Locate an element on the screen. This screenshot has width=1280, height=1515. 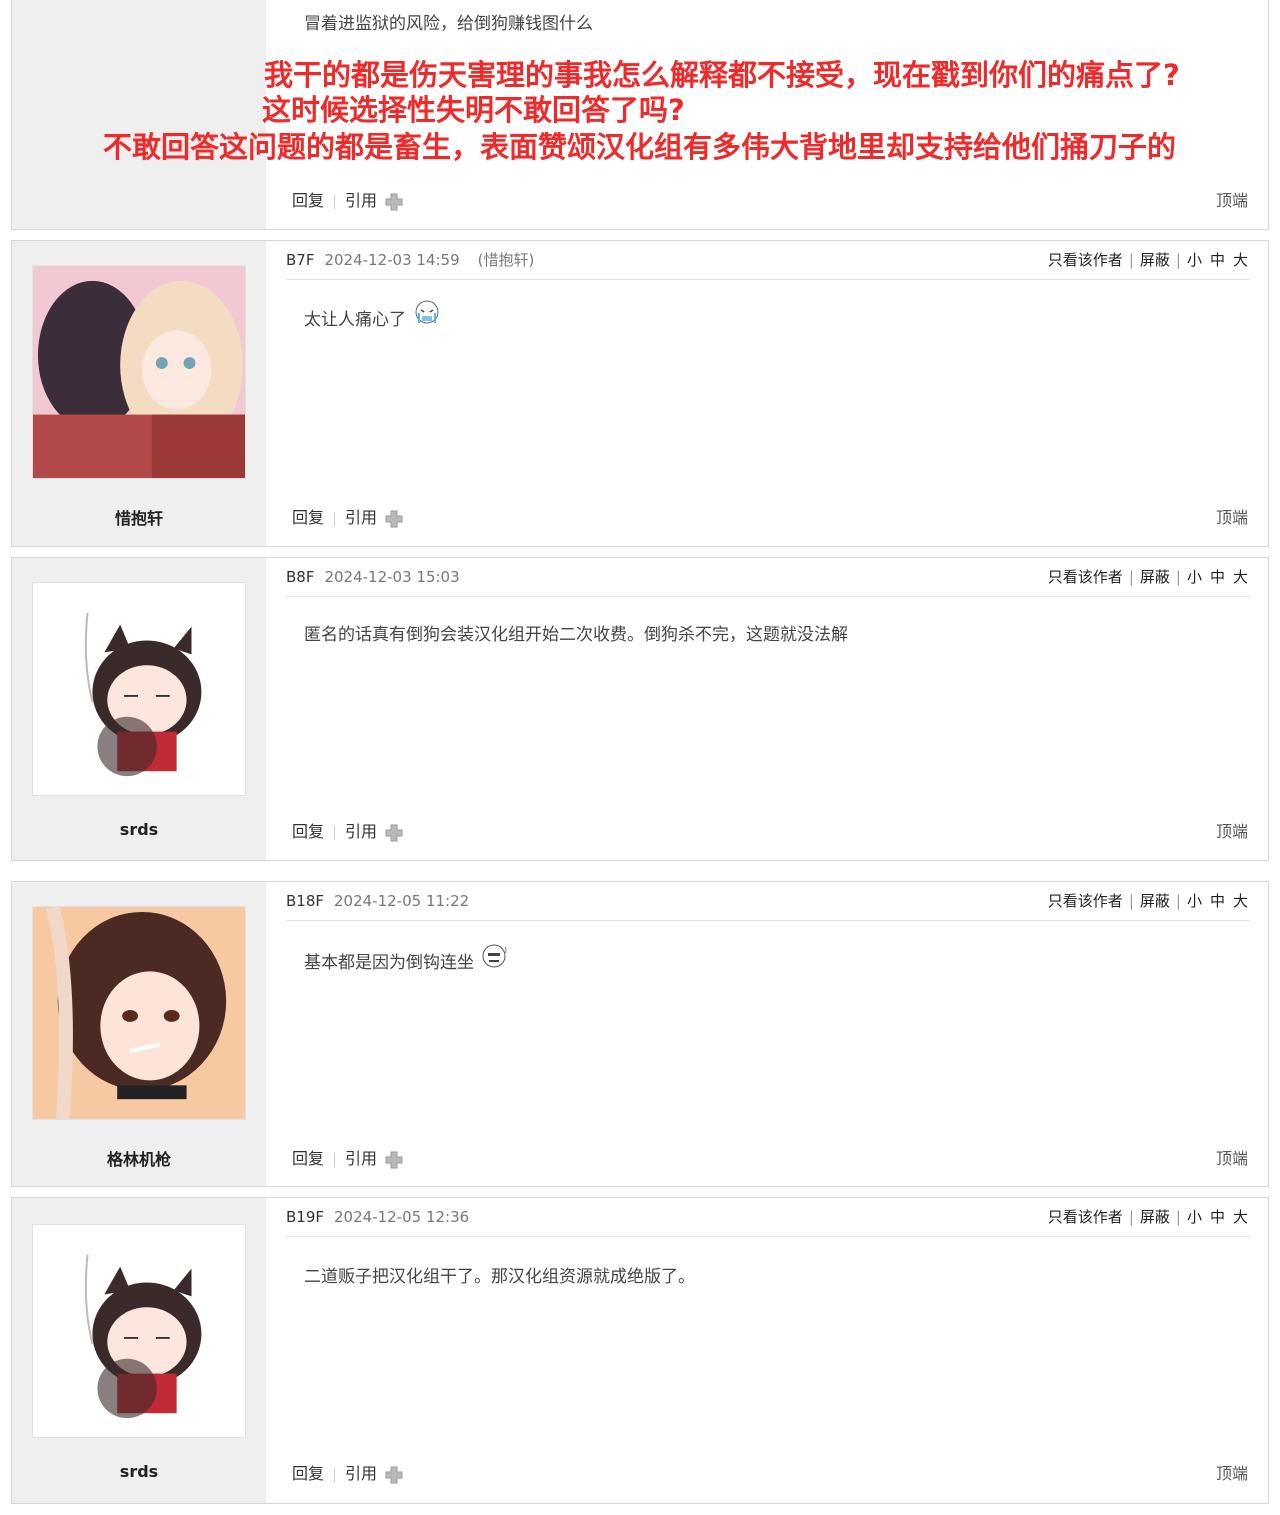
post-time: 2024-12-03 14:59 is located at coordinates (392, 260).